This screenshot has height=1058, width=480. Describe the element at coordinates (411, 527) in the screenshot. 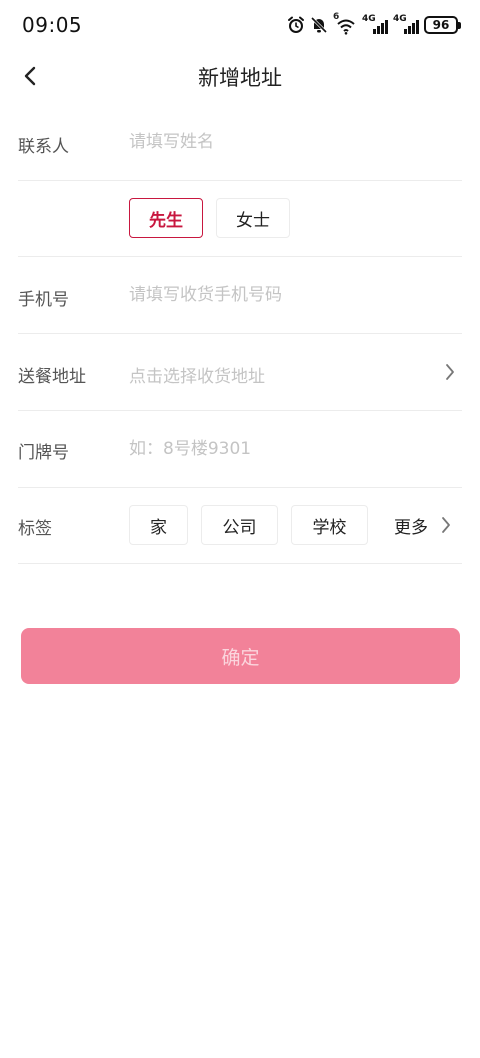

I see `more-tags-label: 更多` at that location.